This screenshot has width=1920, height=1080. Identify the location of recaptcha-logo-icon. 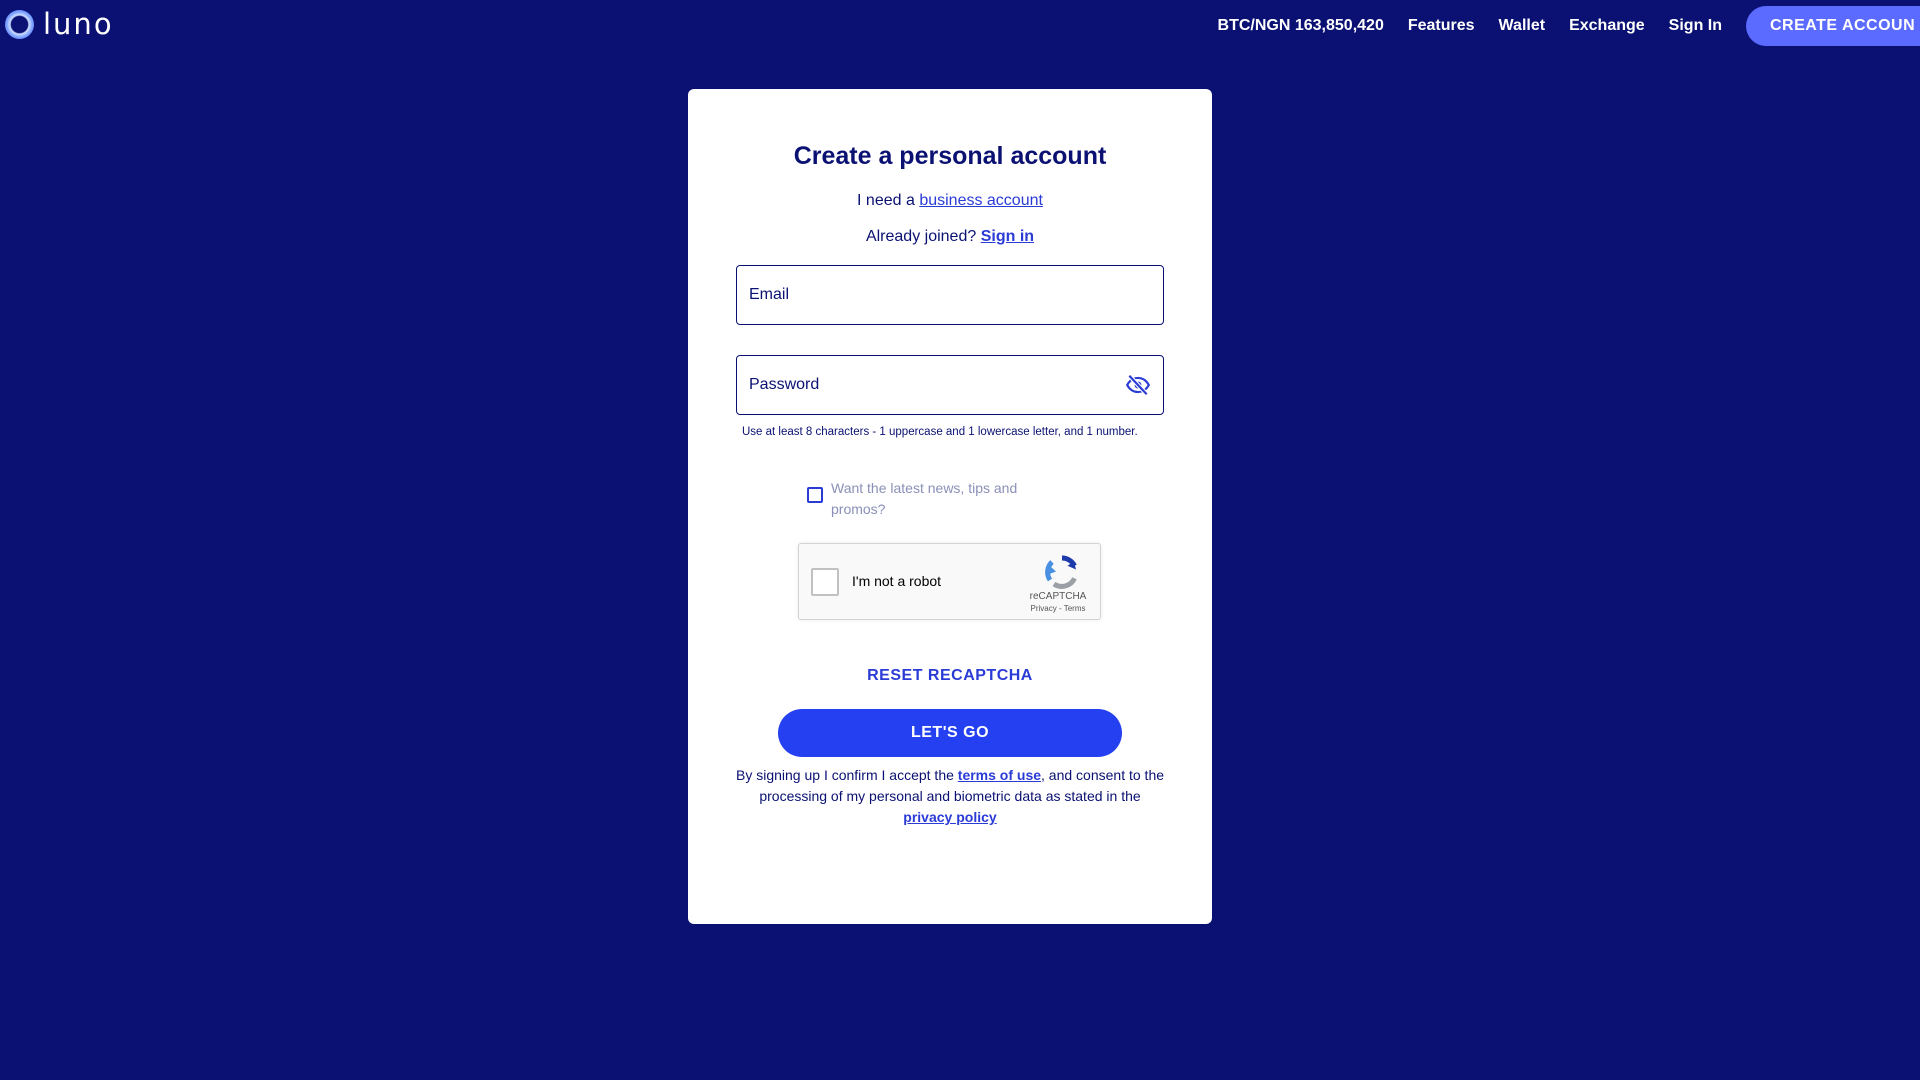
(1061, 572).